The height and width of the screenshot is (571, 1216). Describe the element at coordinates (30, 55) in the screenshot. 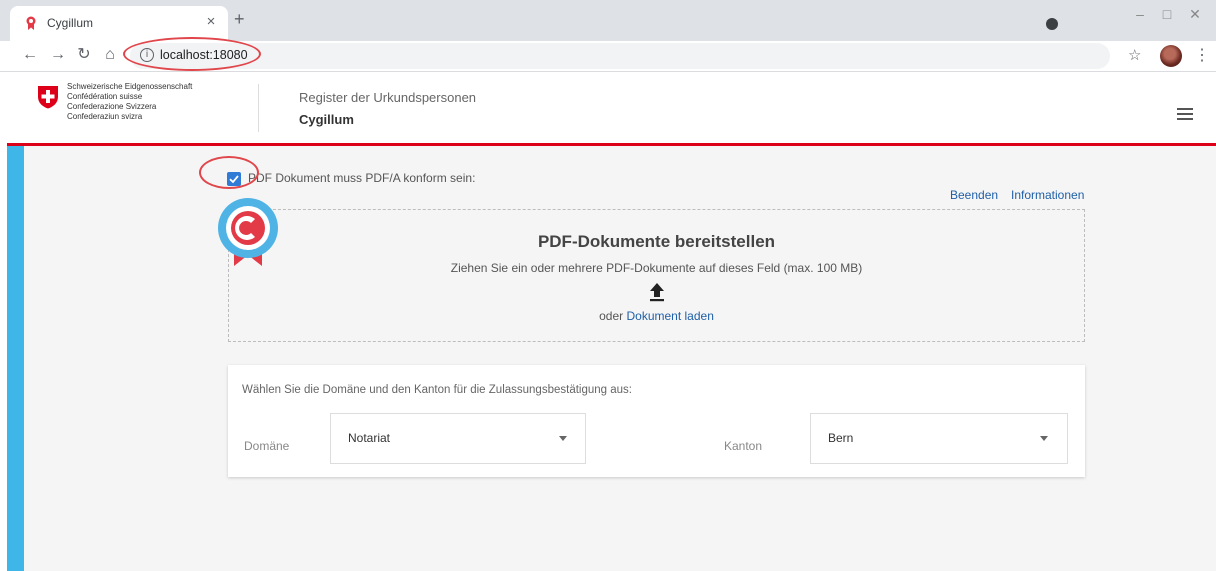

I see `back-arrow-icon: ←` at that location.